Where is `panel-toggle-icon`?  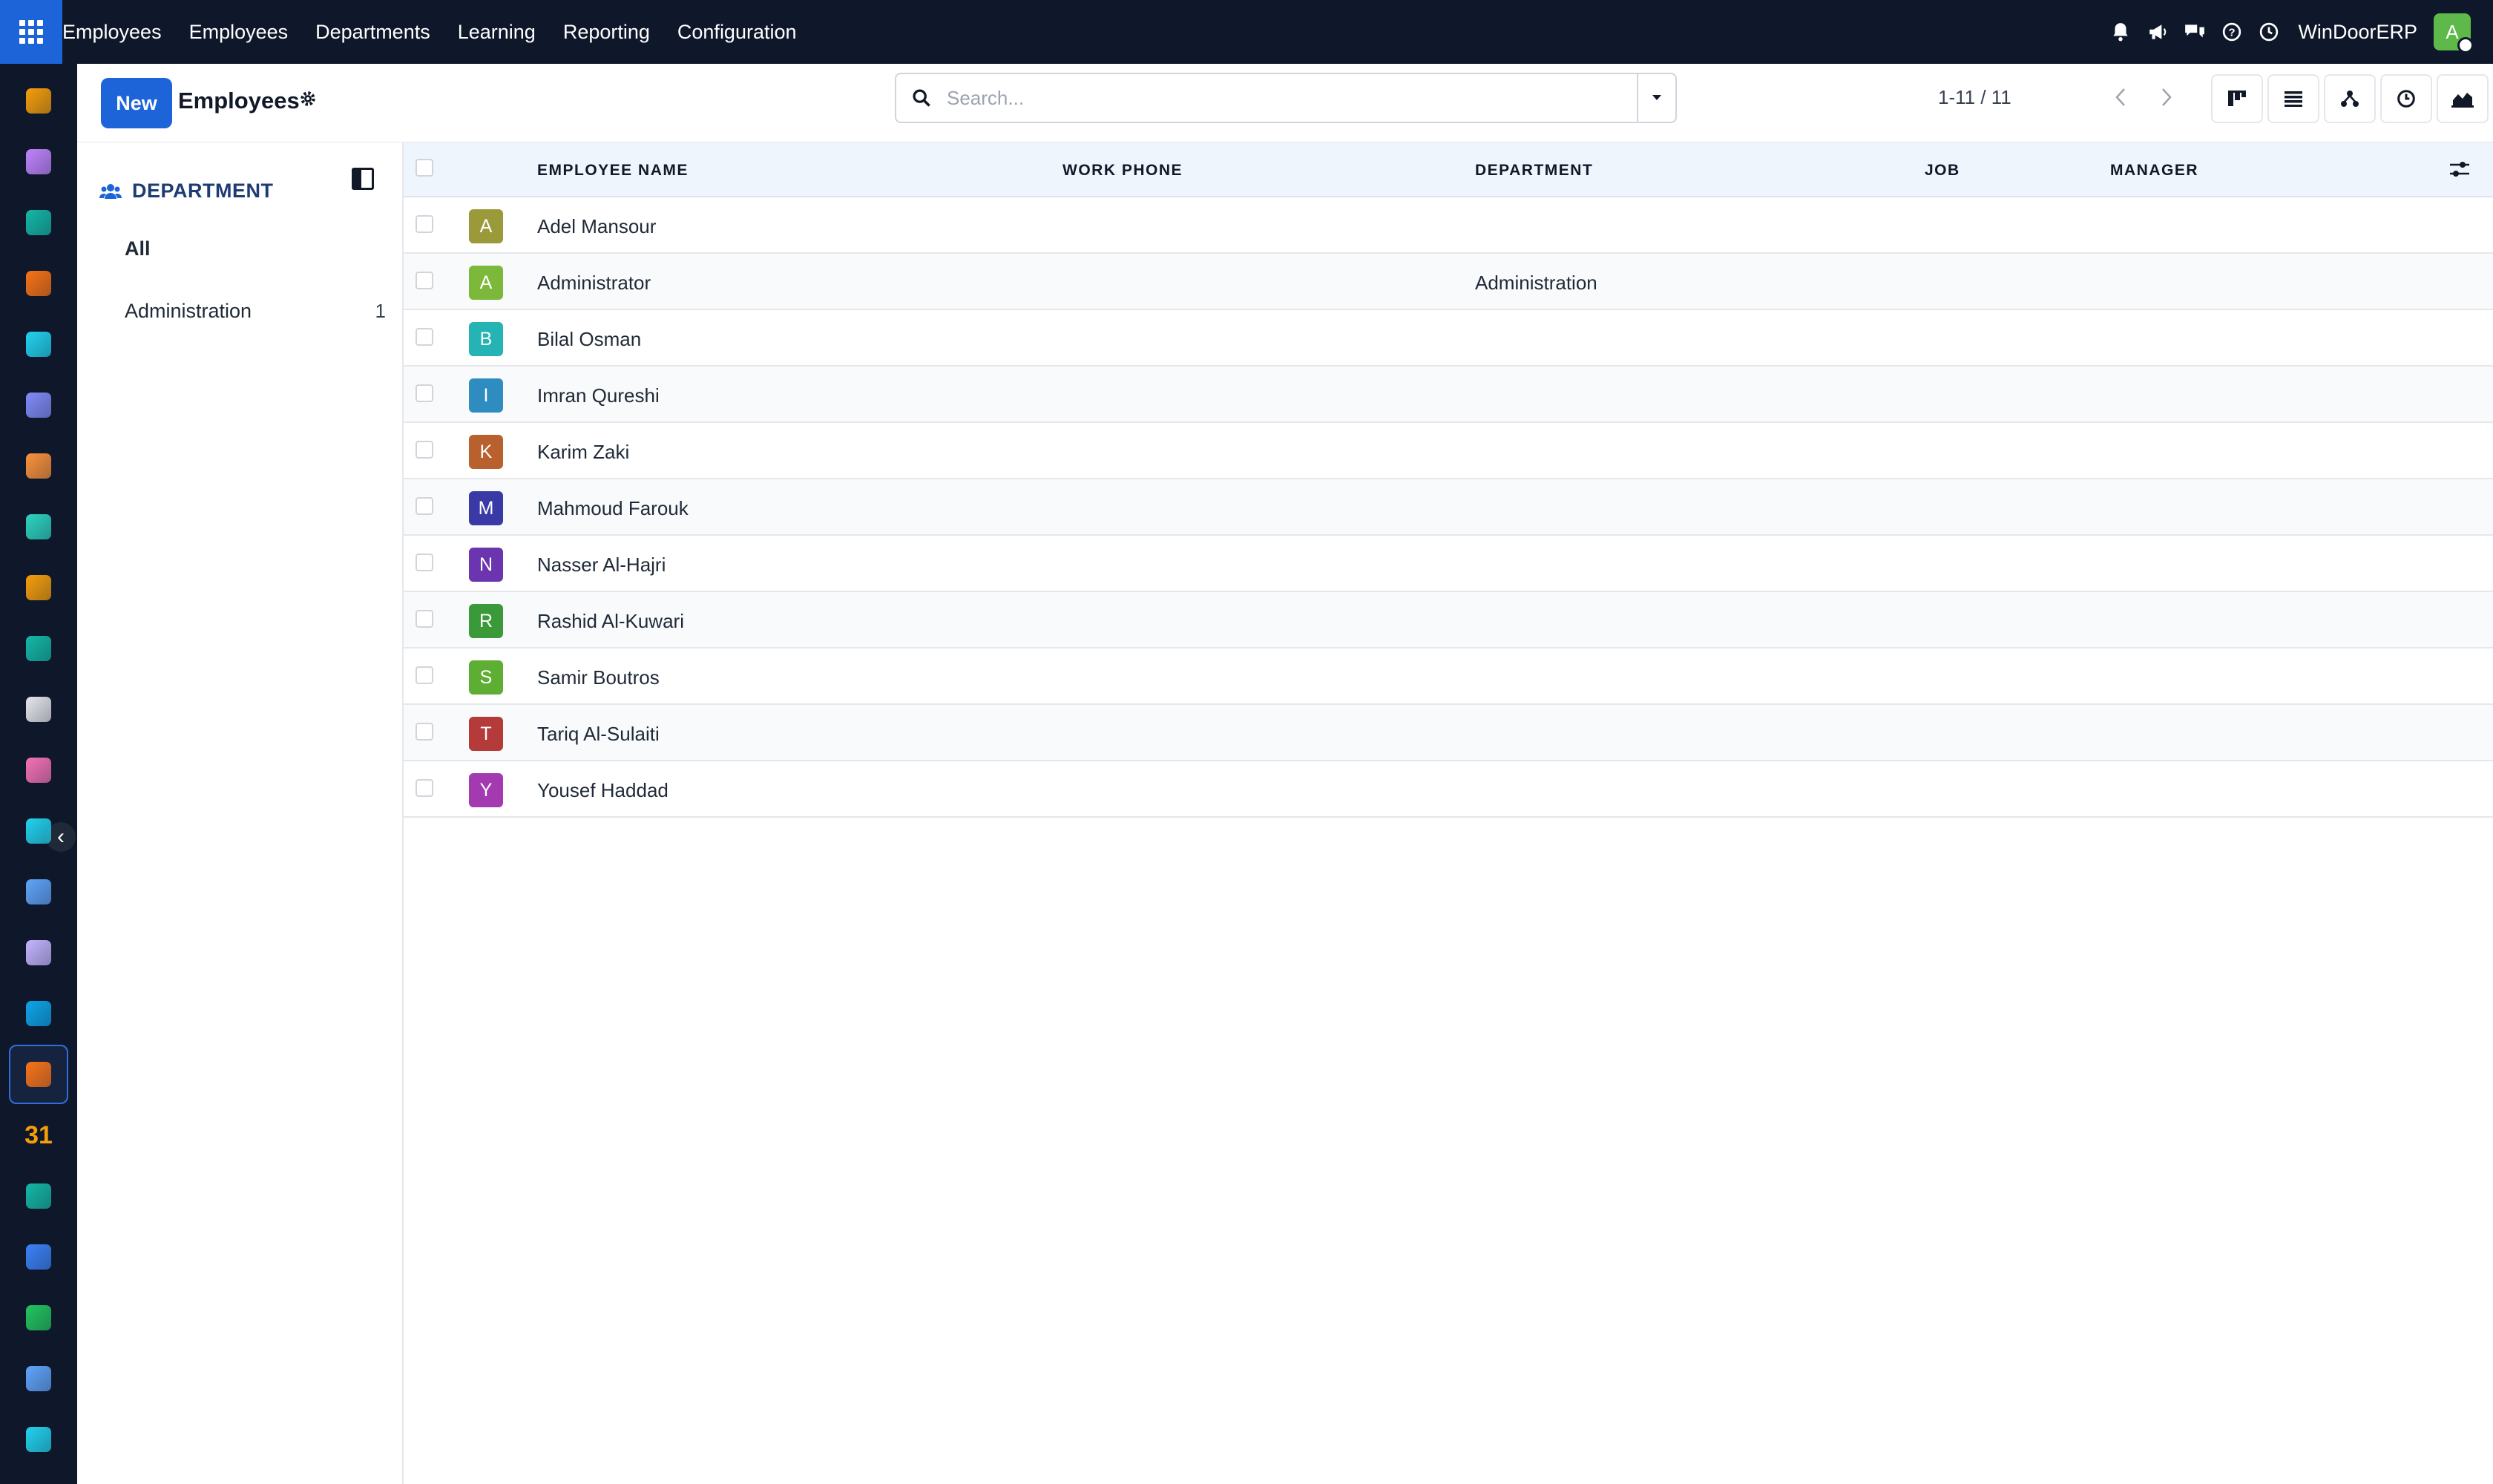
panel-toggle-icon is located at coordinates (363, 179).